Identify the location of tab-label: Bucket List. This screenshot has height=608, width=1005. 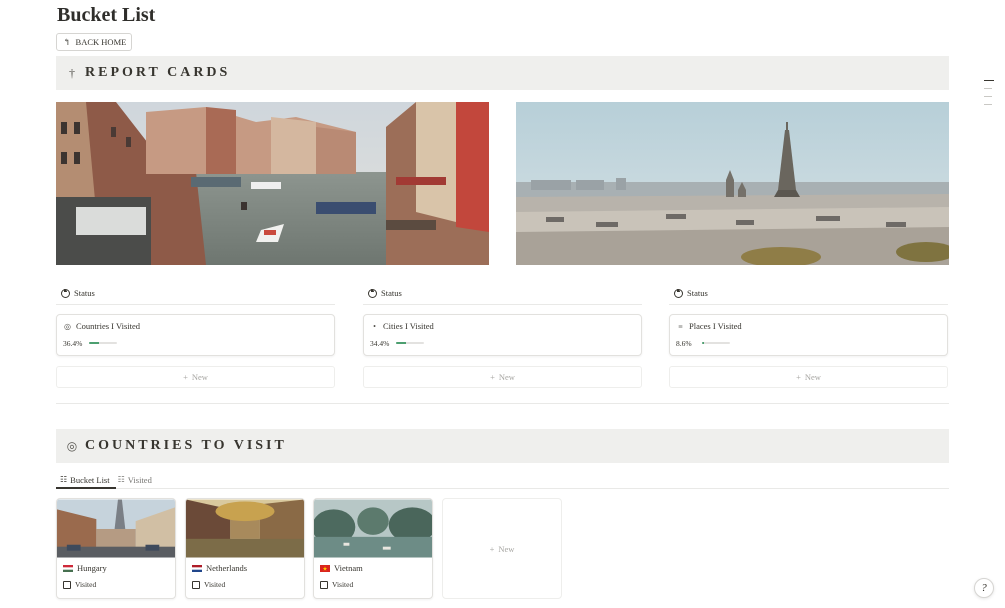
(90, 479).